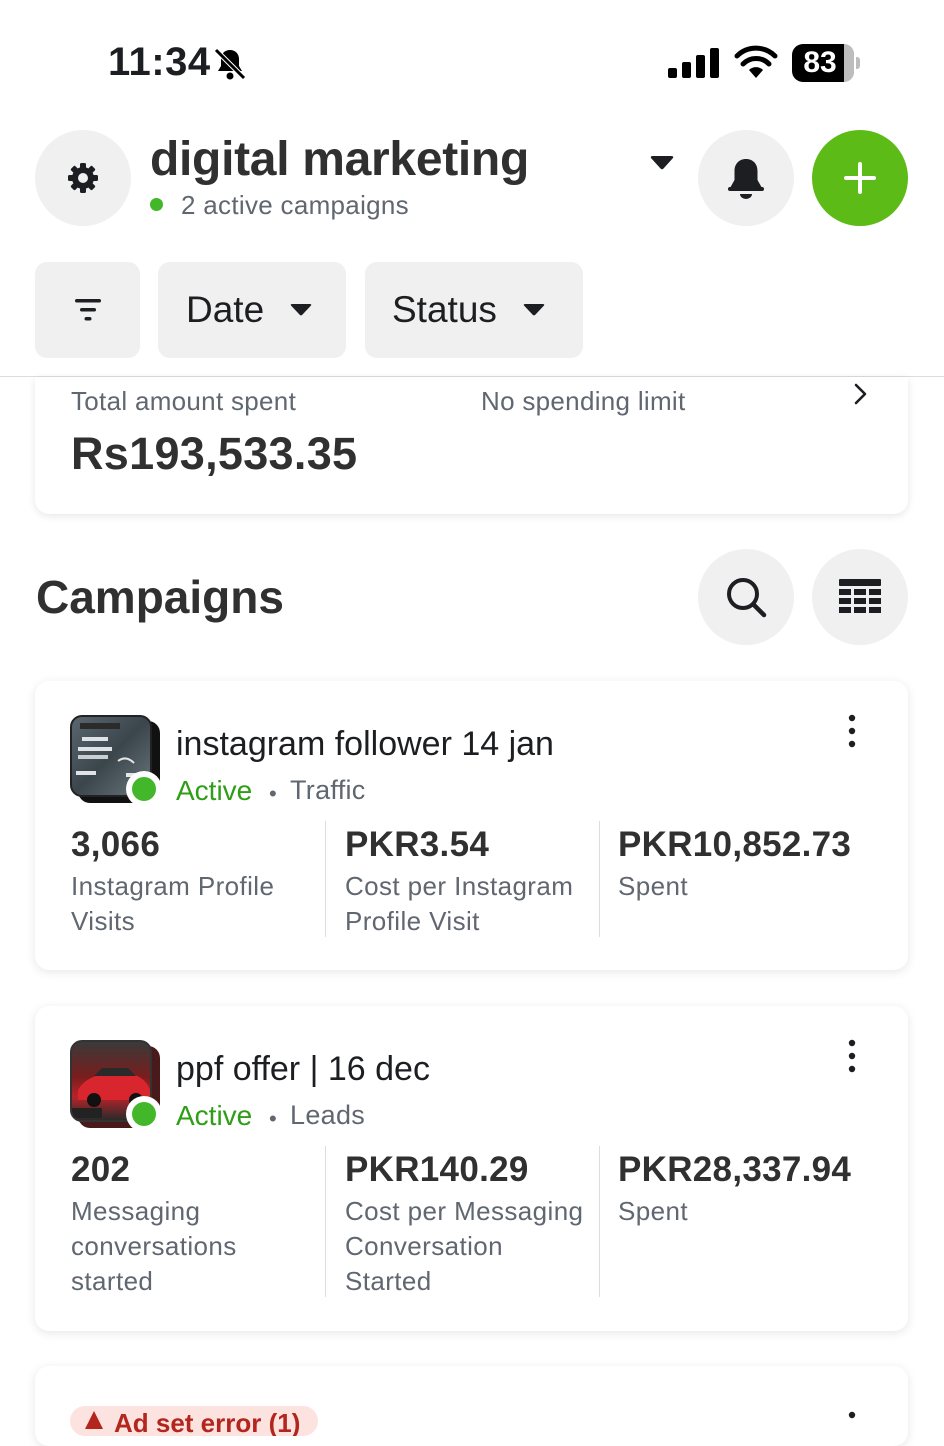 The width and height of the screenshot is (944, 1446). What do you see at coordinates (861, 395) in the screenshot?
I see `chevron-right-icon` at bounding box center [861, 395].